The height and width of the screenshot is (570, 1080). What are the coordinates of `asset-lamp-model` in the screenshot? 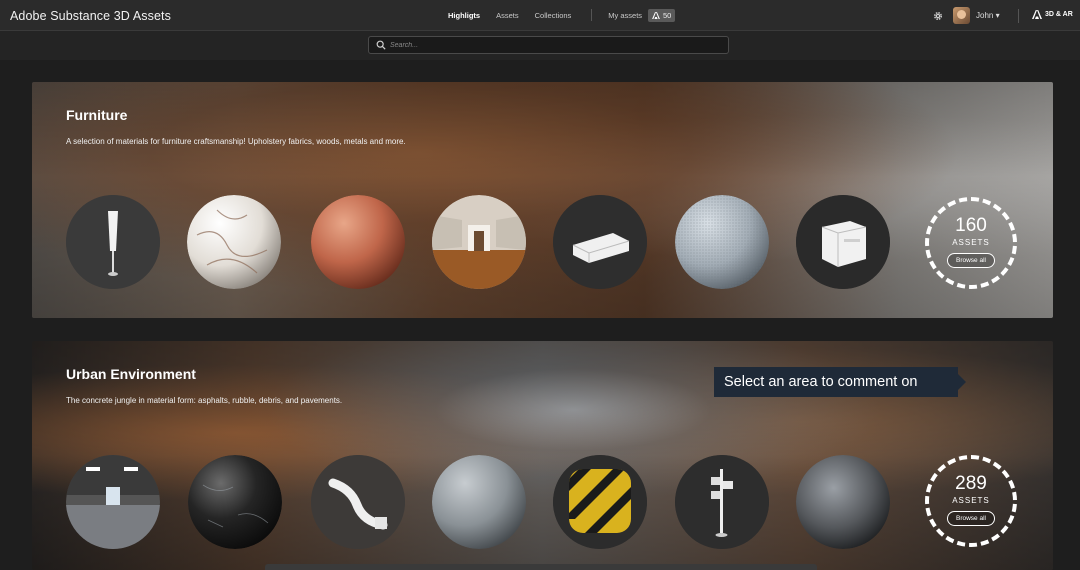 It's located at (113, 242).